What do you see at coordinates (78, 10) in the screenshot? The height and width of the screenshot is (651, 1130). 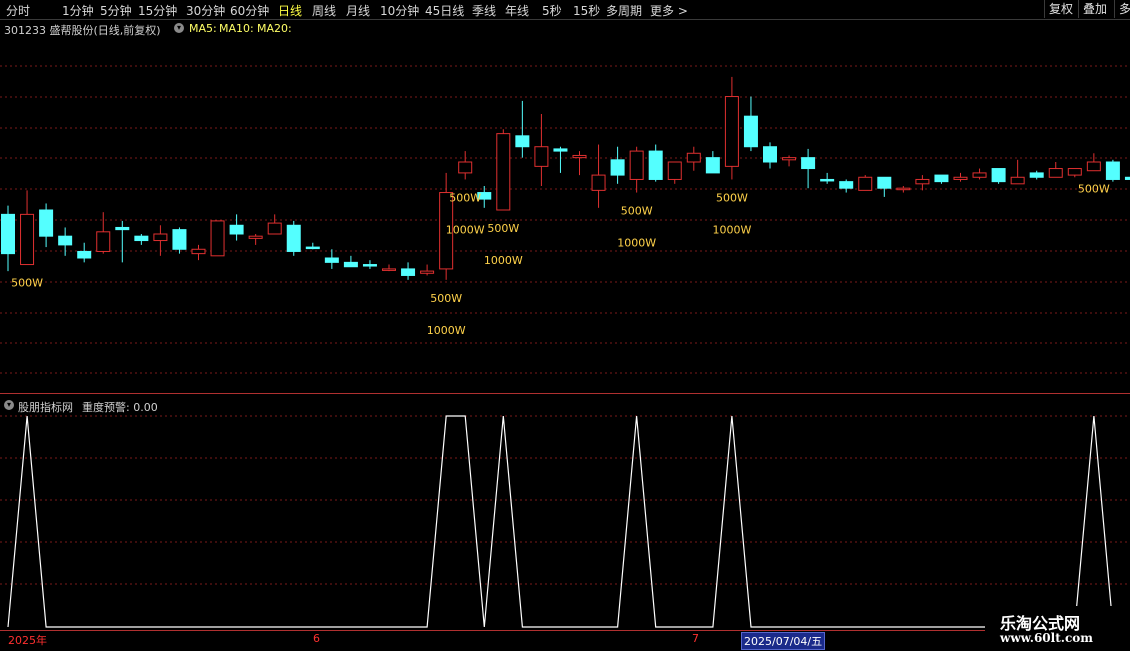 I see `tab-1min: 1分钟` at bounding box center [78, 10].